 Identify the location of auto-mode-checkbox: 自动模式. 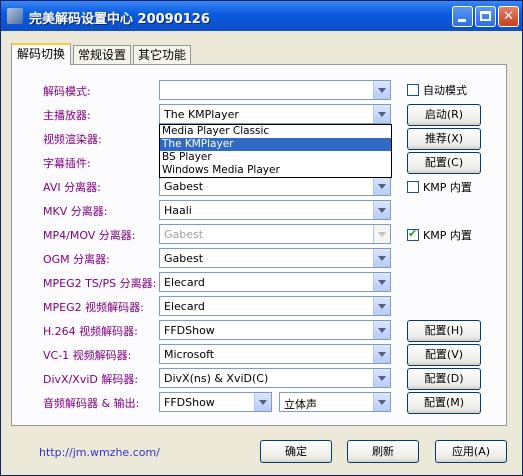
(437, 90).